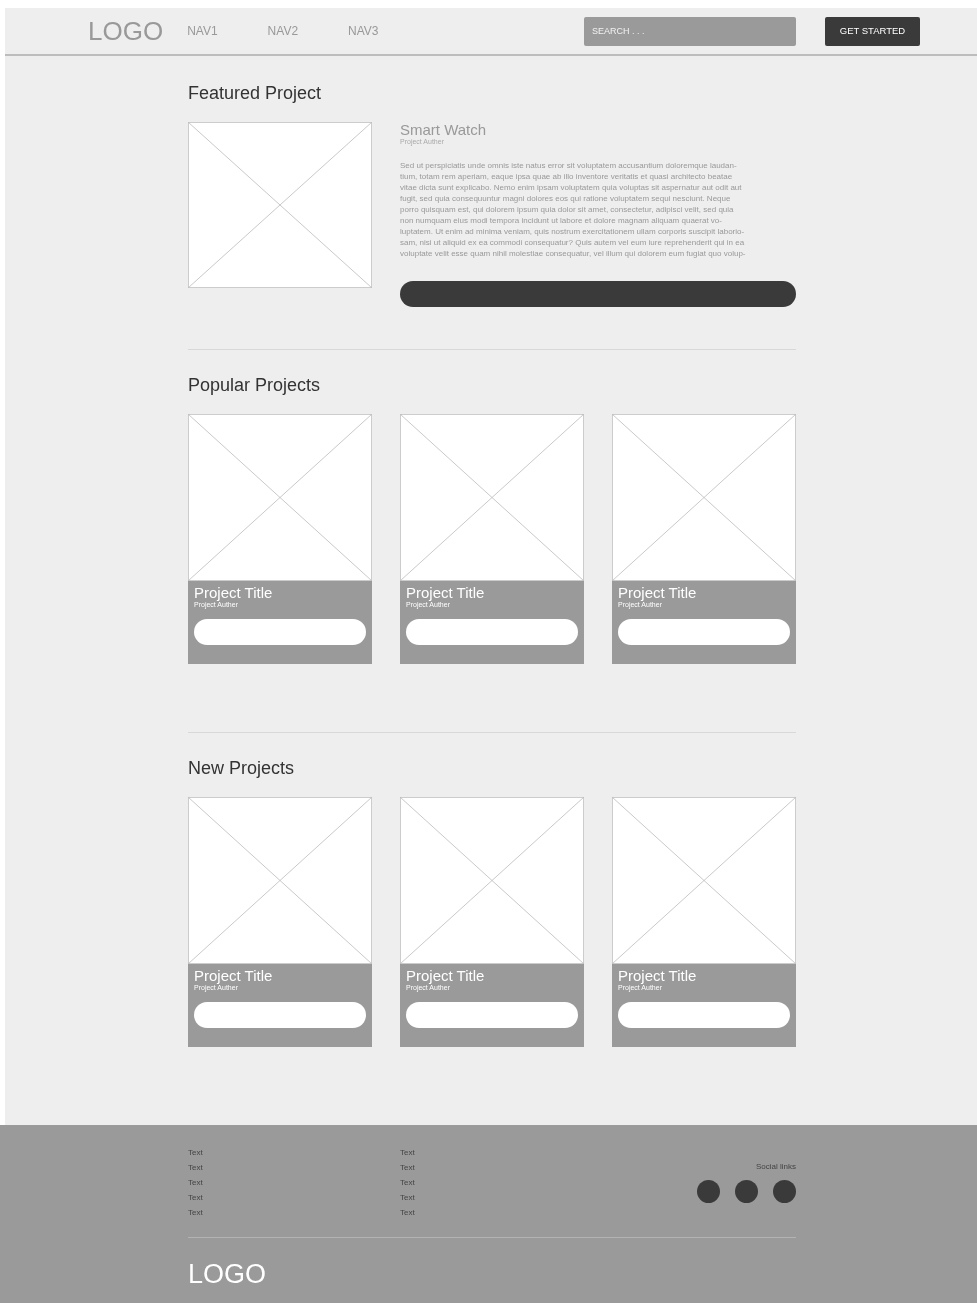  What do you see at coordinates (573, 209) in the screenshot?
I see `project-description: Sed ut perspiciatis unde omnis iste natus error sit voluptatem accusantium doloremque laudan- tium, totam rem aperiam, eaque ipsa quae ab illo inventore veritatis et quasi architecto beatae vitae dicta sunt explicabo. Nemo enim ipsam voluptatem quia voluptas sit aspernatur aut odit aut fugit, sed quia consequuntur magni dolores eos qui ratione voluptatem sequi nesciunt. Neque porro quisquam est, qui dolorem ipsum quia dolor sit amet, consectetur, adipisci velit, sed quia non numquam eius modi tempora incidunt ut labore et dolore magnam aliquam quaerat vo- luptatem. Ut enim ad minima veniam, quis nostrum exercitationem ullam corporis suscipit laborio- sam, nisi ut aliquid ex ea commodi consequatur? Quis autem vel eum iure reprehenderit qui in ea voluptate velit esse quam nihil molestiae consequatur, vel illum qui dolorem eum fugiat quo volup-` at bounding box center [573, 209].